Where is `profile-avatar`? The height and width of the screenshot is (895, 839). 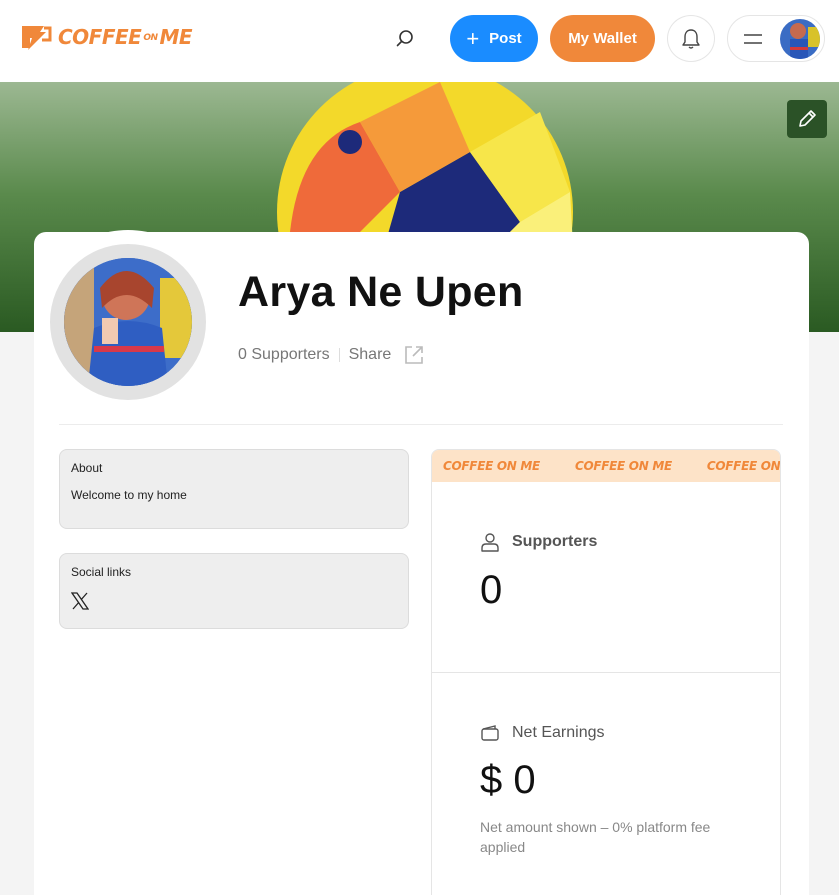
profile-avatar is located at coordinates (128, 322).